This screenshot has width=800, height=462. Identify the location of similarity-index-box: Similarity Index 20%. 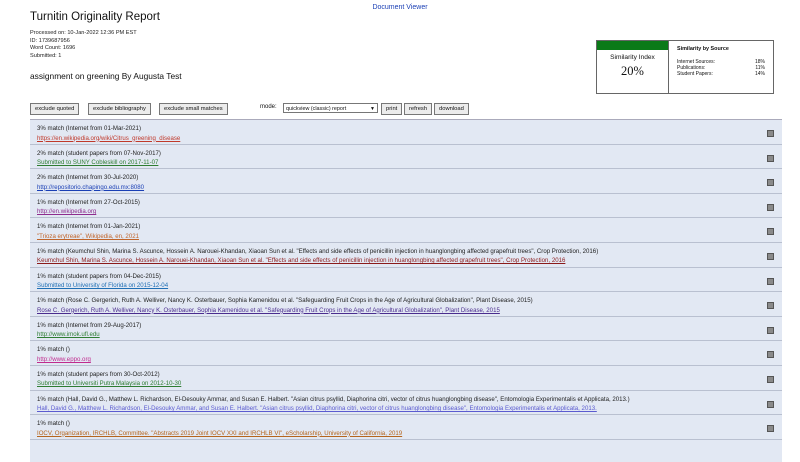
(633, 67).